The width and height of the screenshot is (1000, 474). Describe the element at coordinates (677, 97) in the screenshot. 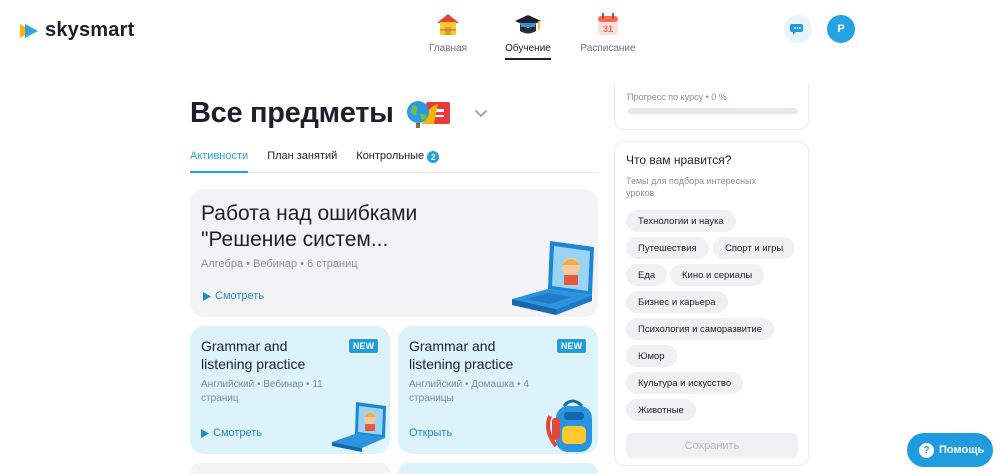

I see `course-progress-label: Прогресс по курсу • 0 %` at that location.